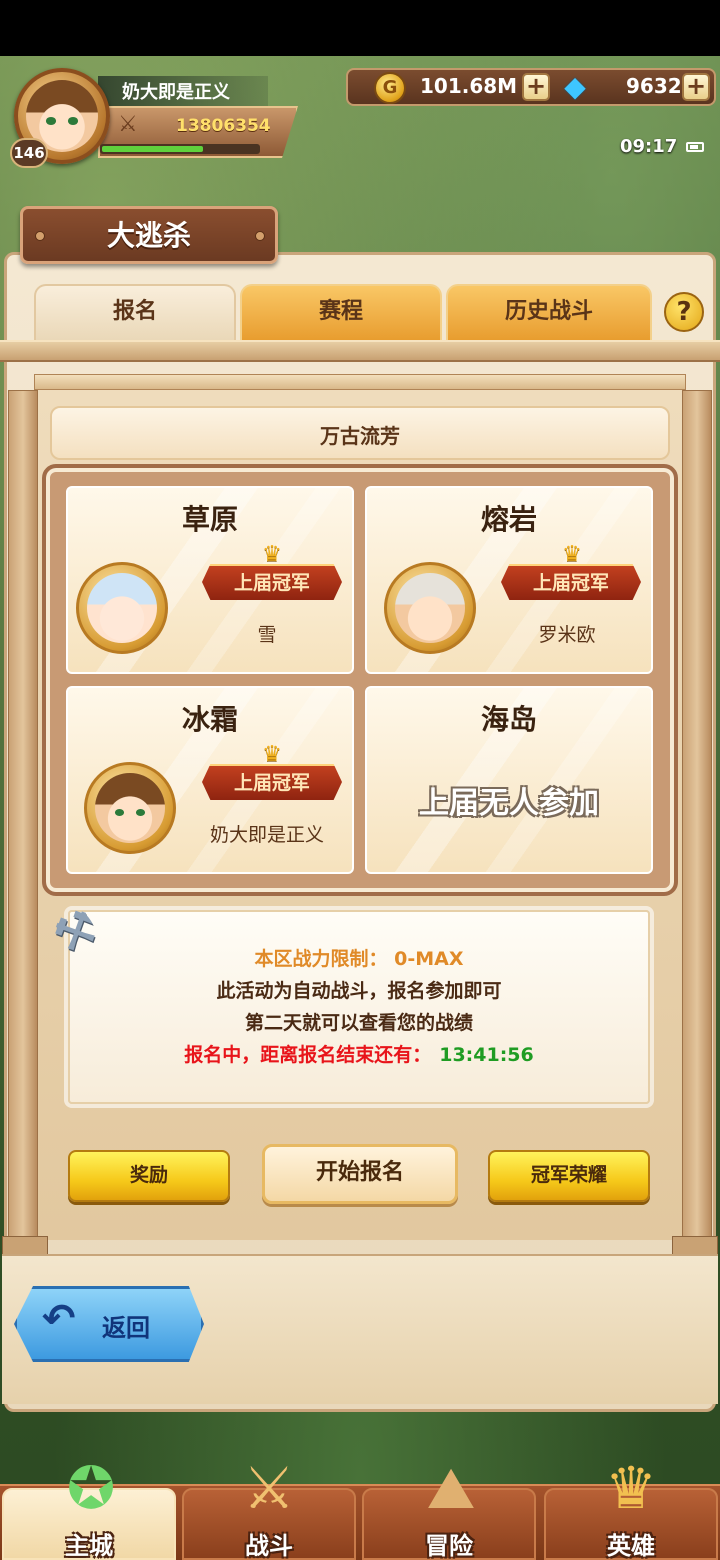 This screenshot has width=720, height=1560. Describe the element at coordinates (209, 519) in the screenshot. I see `arena-name: 草原` at that location.